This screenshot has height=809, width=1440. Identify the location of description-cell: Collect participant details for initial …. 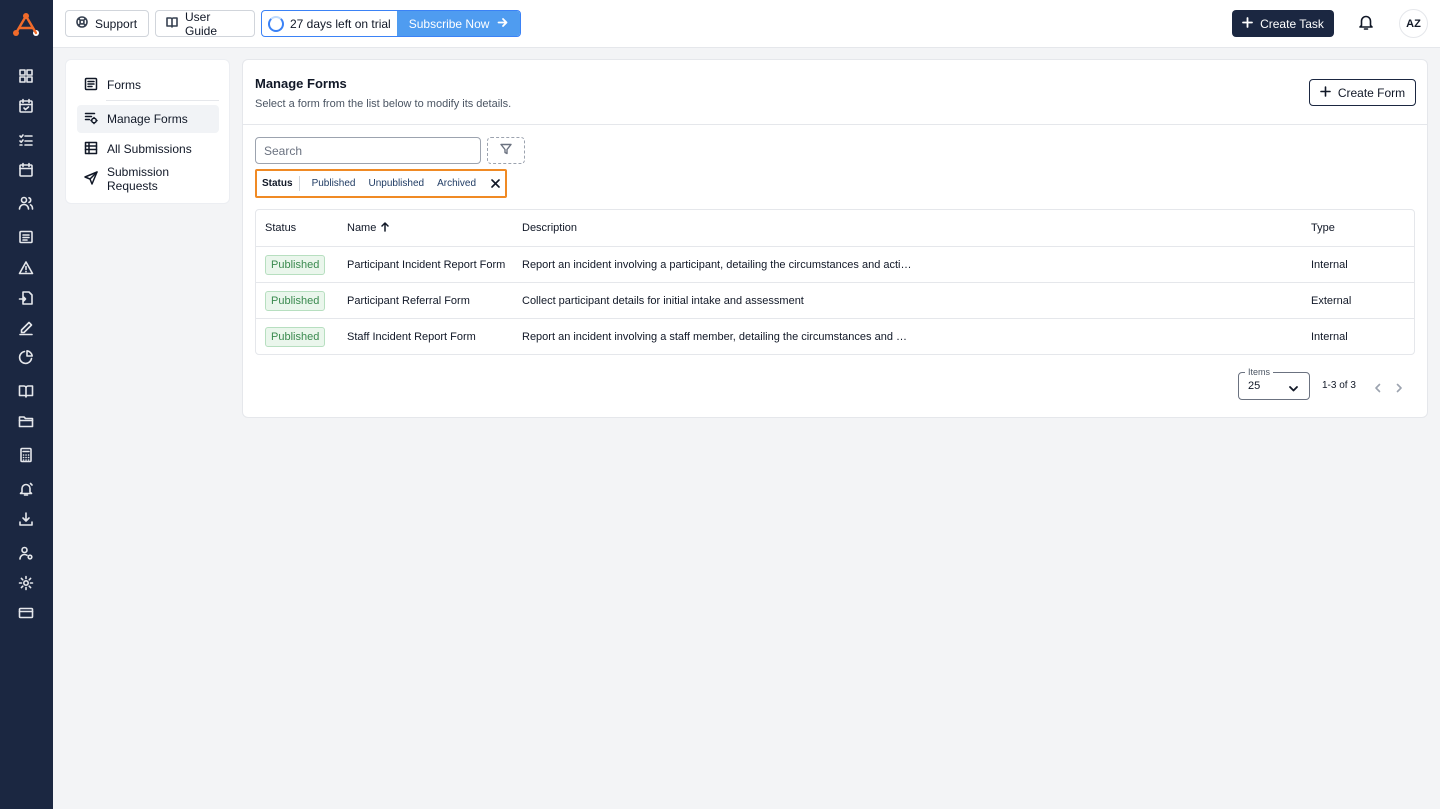
(717, 300).